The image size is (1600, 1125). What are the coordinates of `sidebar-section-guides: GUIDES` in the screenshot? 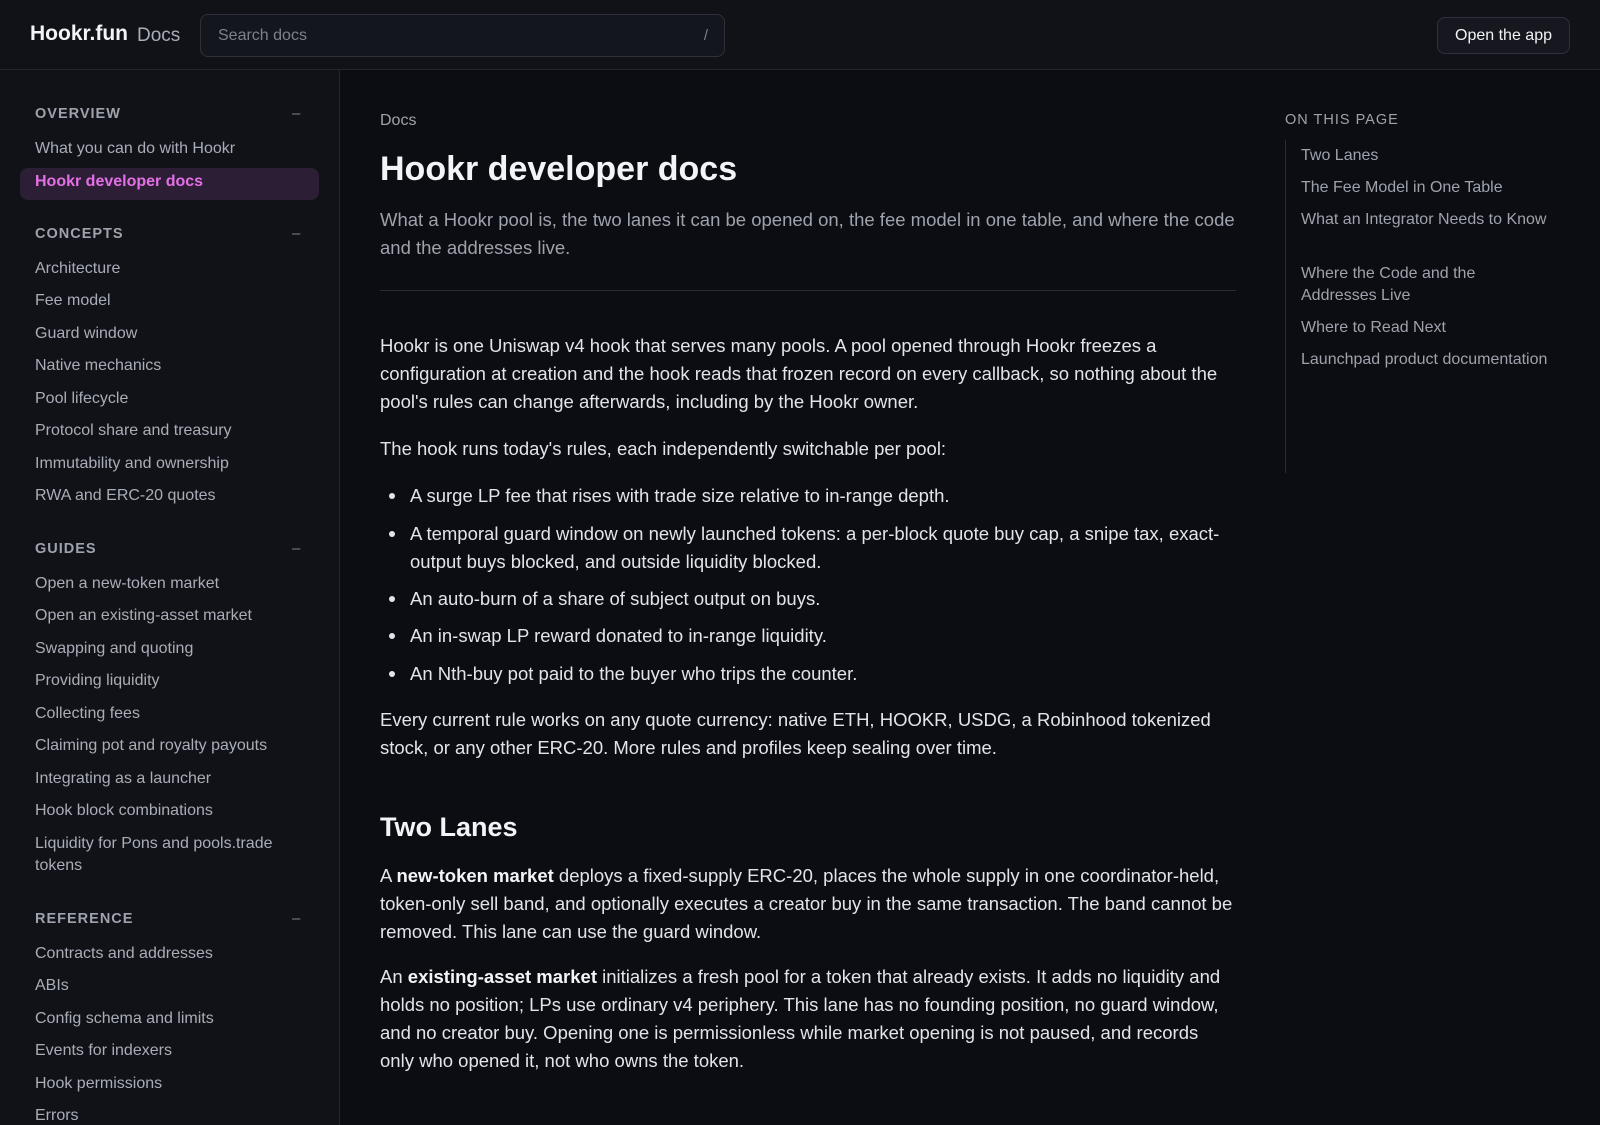 It's located at (66, 549).